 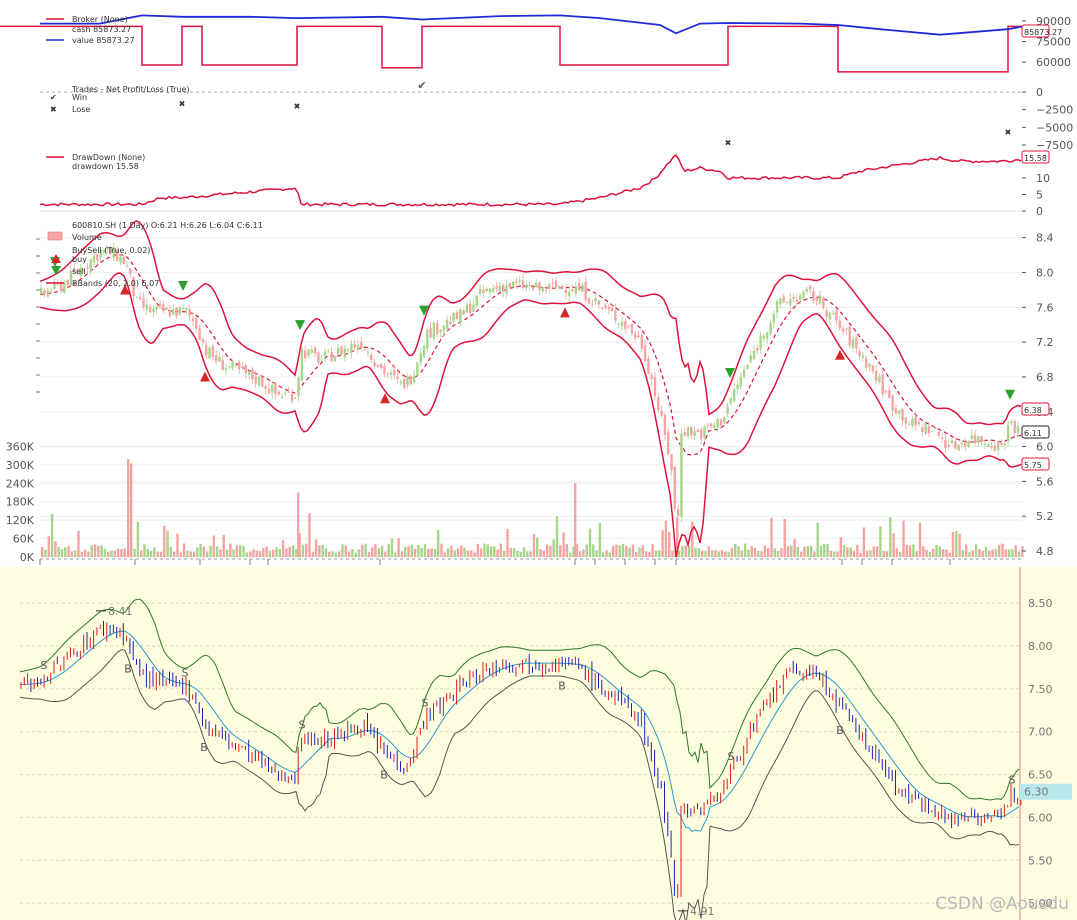 What do you see at coordinates (1053, 62) in the screenshot?
I see `broker-y-tick: 60000` at bounding box center [1053, 62].